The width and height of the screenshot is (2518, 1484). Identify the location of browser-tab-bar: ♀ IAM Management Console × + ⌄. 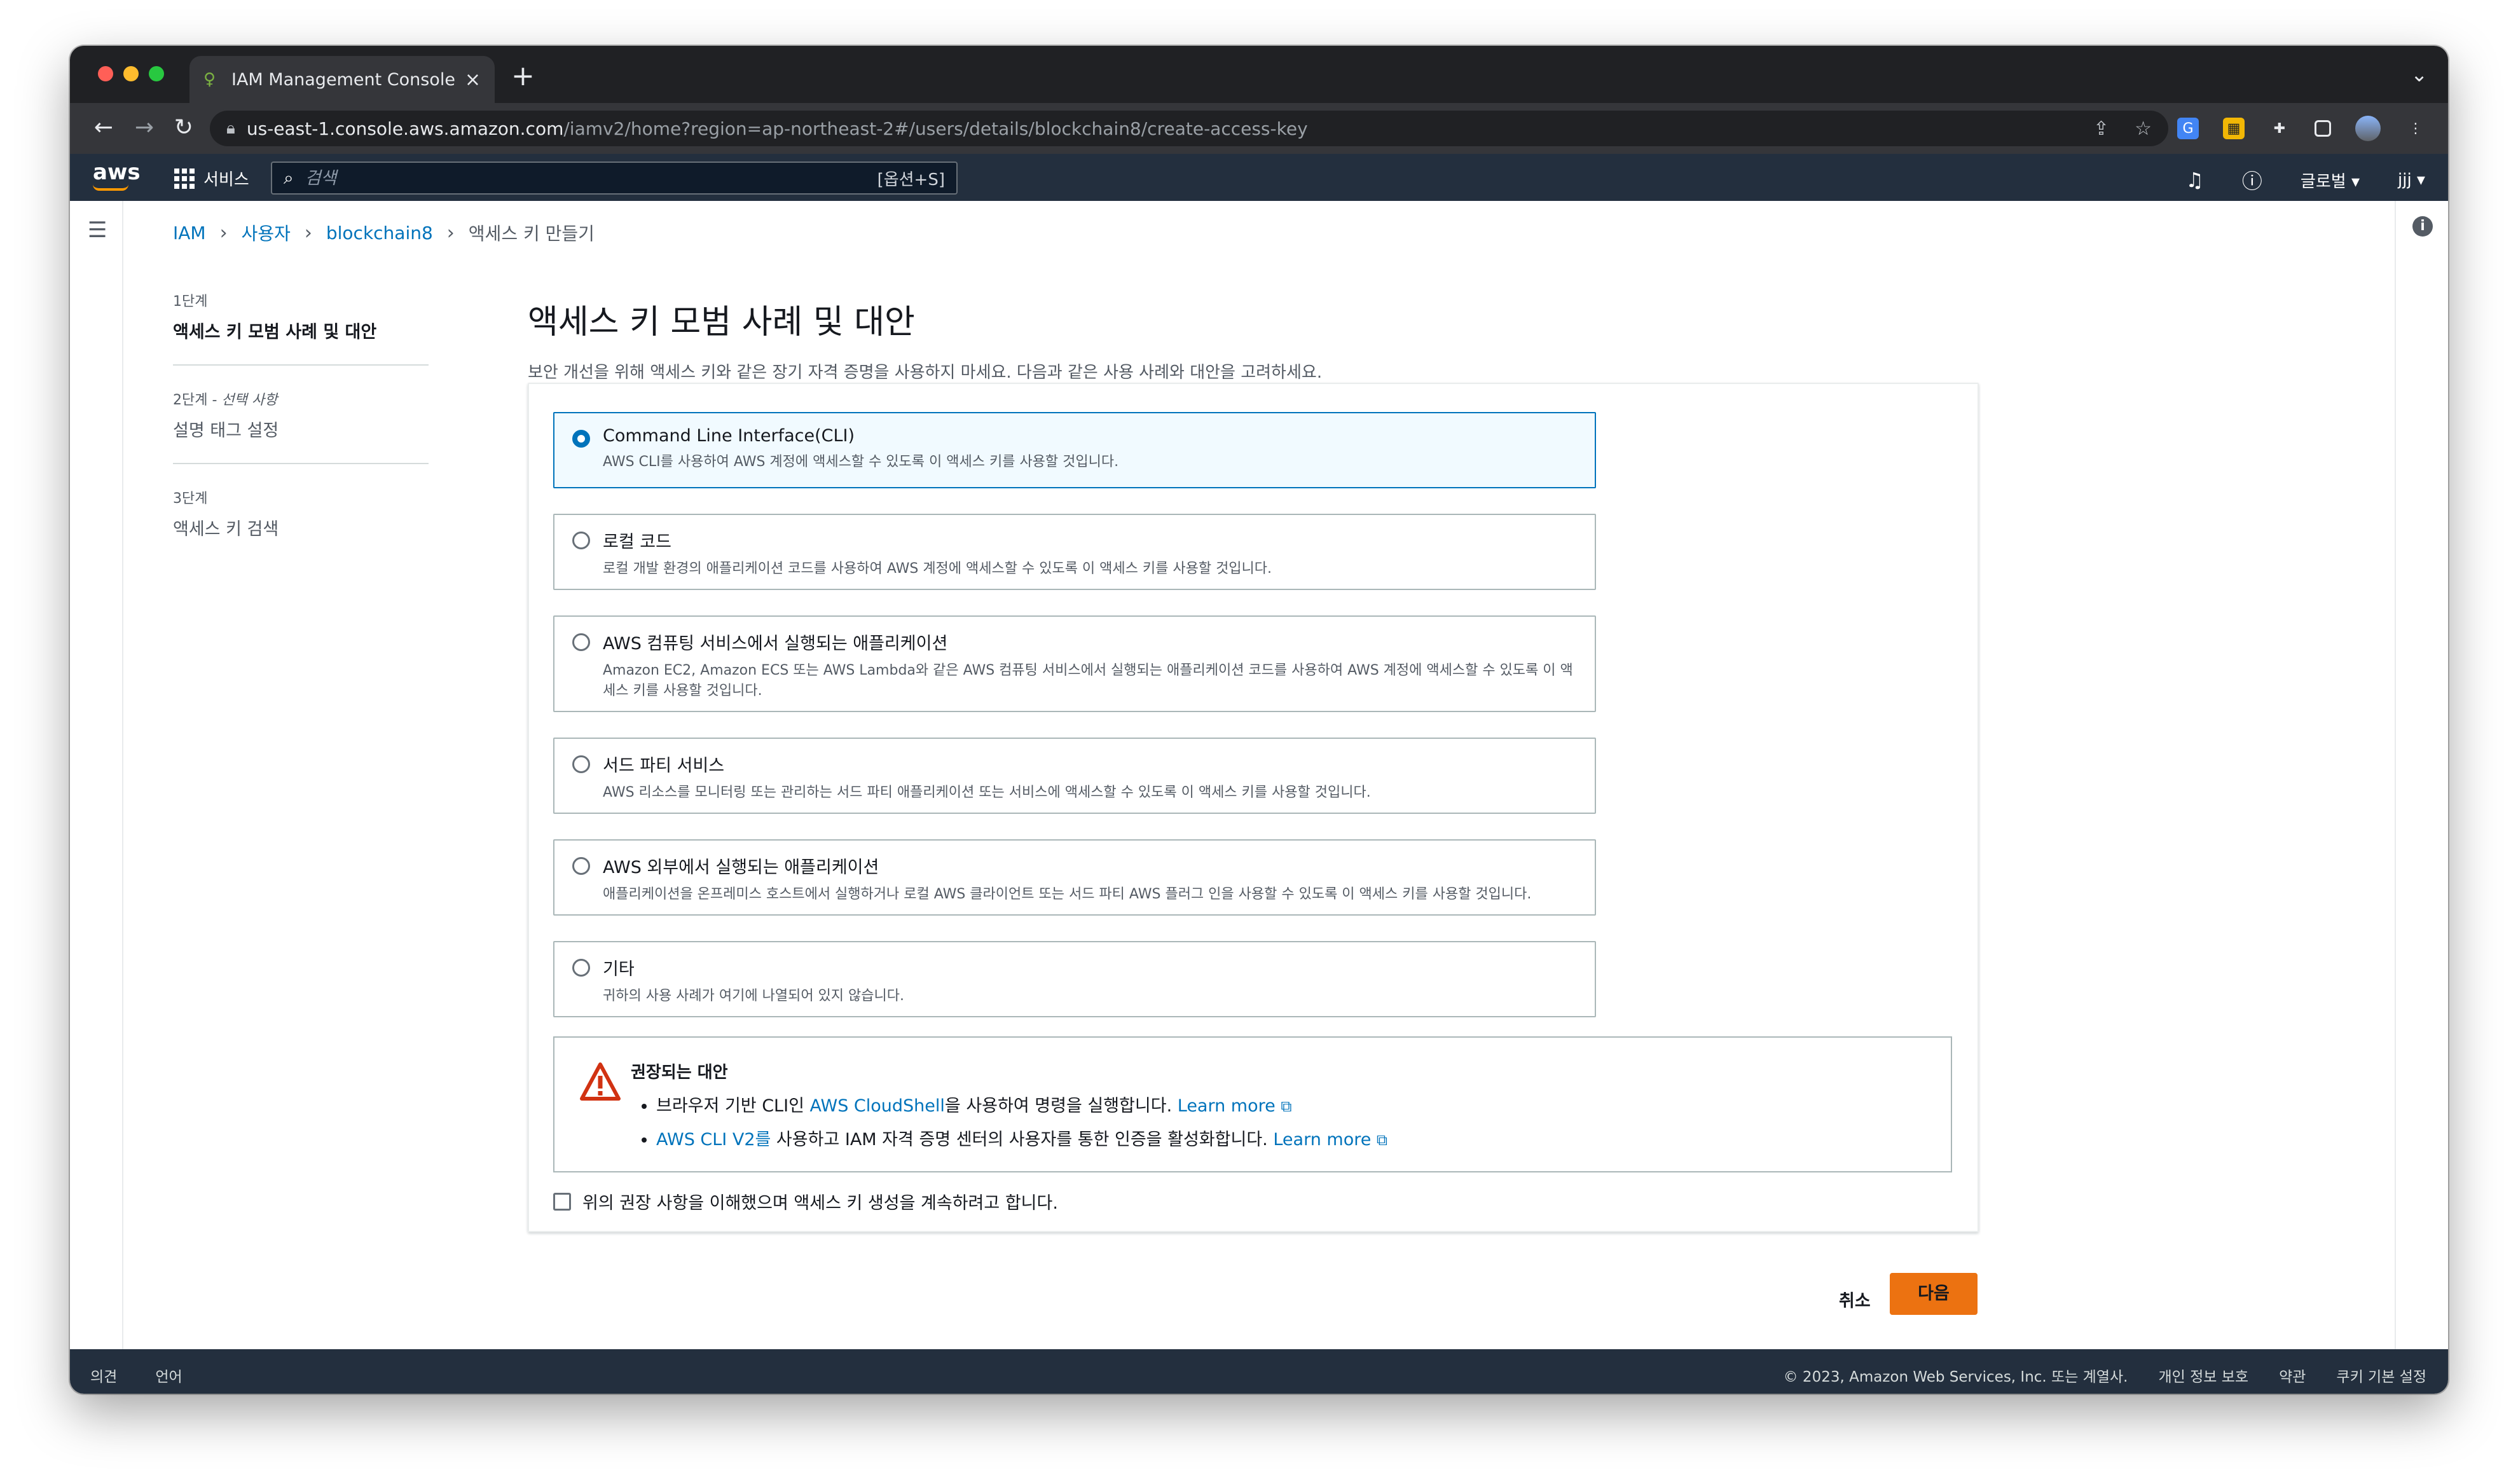
(1259, 74).